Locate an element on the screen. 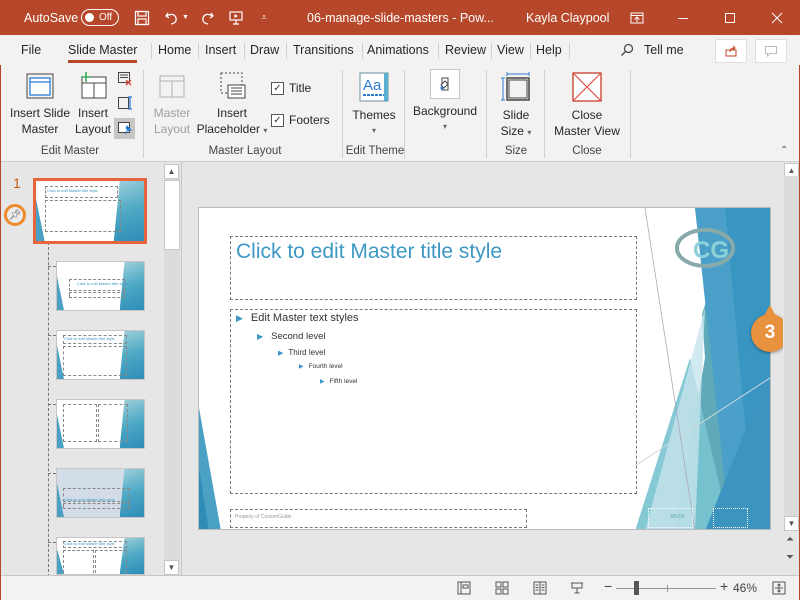 Image resolution: width=800 pixels, height=600 pixels. share-icon is located at coordinates (731, 51).